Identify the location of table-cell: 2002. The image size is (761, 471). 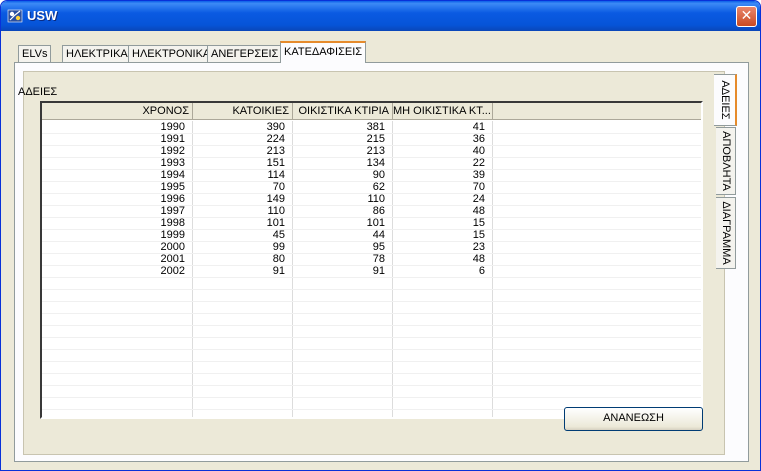
(117, 271).